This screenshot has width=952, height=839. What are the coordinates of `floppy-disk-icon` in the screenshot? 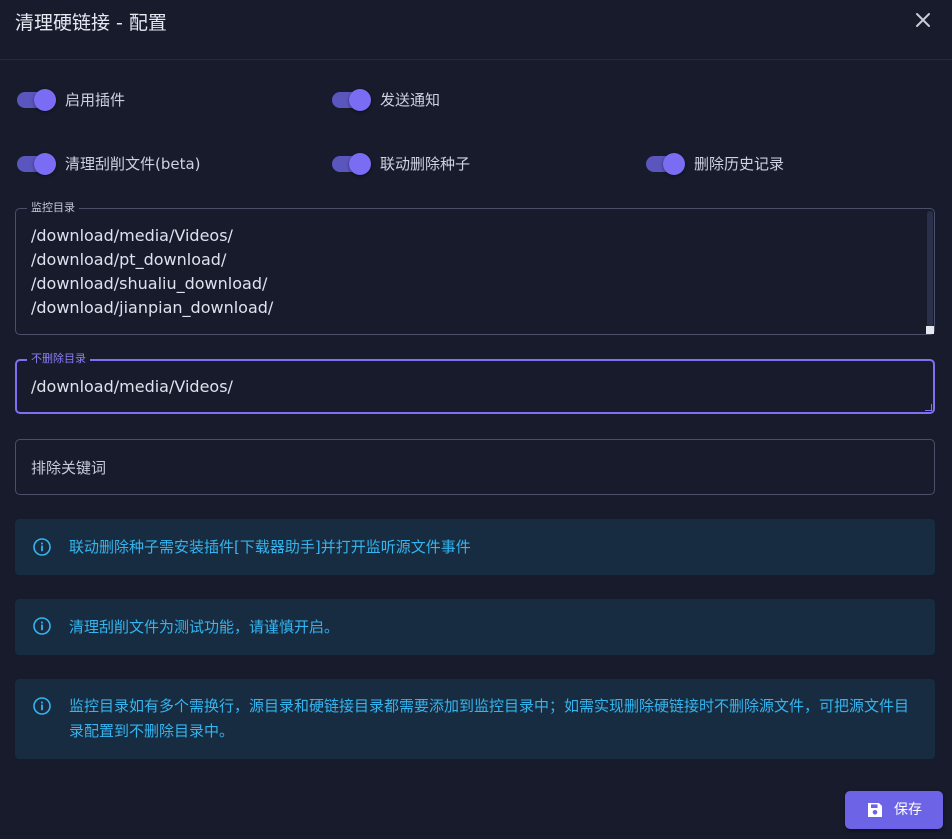 It's located at (875, 810).